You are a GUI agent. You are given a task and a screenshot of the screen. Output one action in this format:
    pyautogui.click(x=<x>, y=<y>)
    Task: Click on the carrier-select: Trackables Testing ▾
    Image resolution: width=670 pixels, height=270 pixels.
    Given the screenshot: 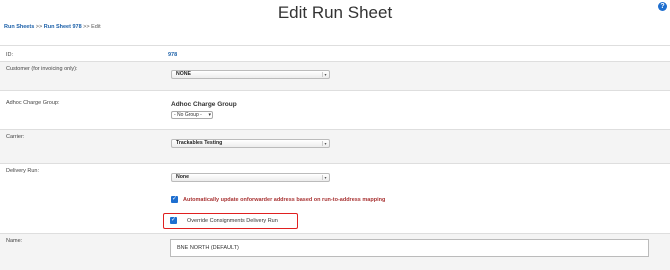 What is the action you would take?
    pyautogui.click(x=250, y=143)
    